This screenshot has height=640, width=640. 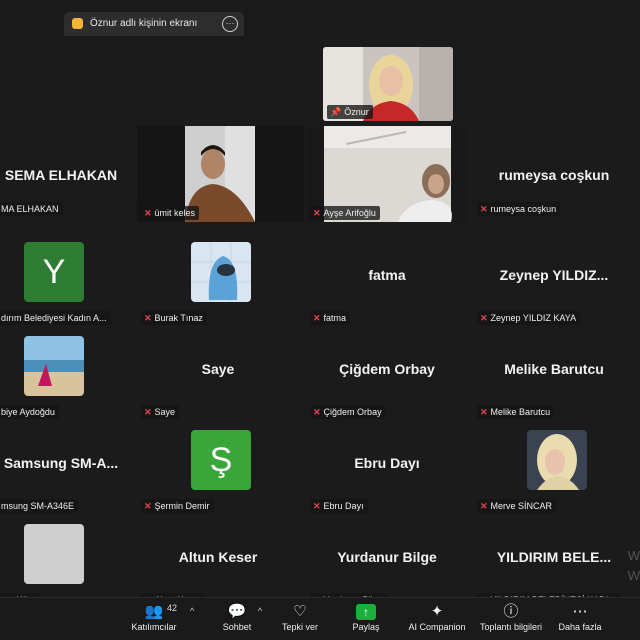 I want to click on tile-sema: SEMA ELHAKAN MA ELHAKAN, so click(x=66, y=172).